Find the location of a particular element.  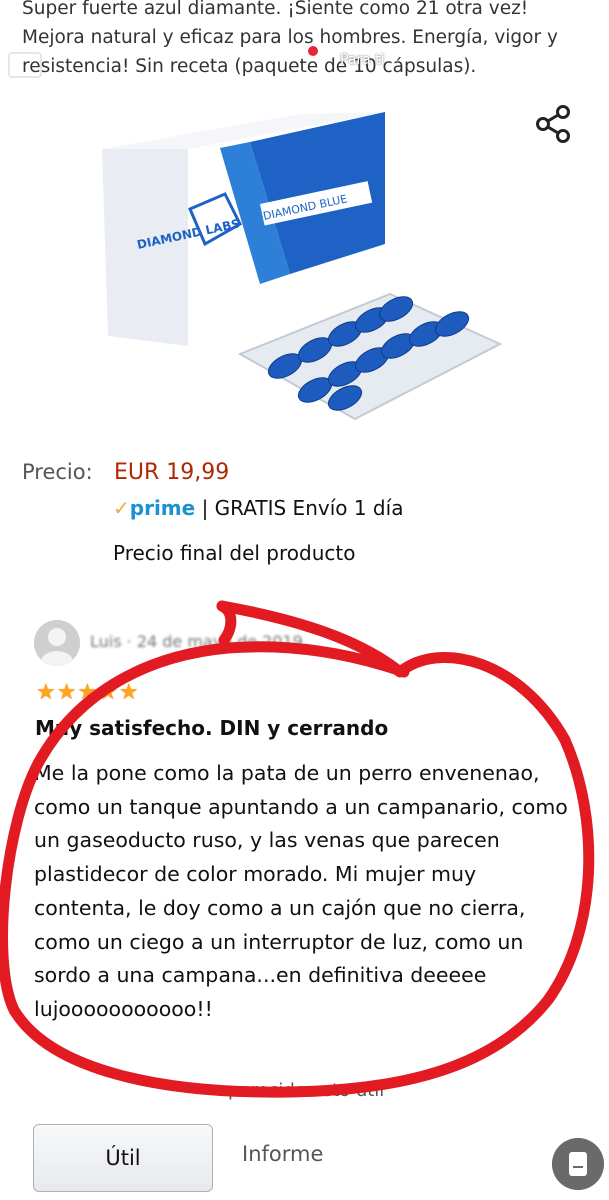

helpful-count-blurred is located at coordinates (127, 1091).